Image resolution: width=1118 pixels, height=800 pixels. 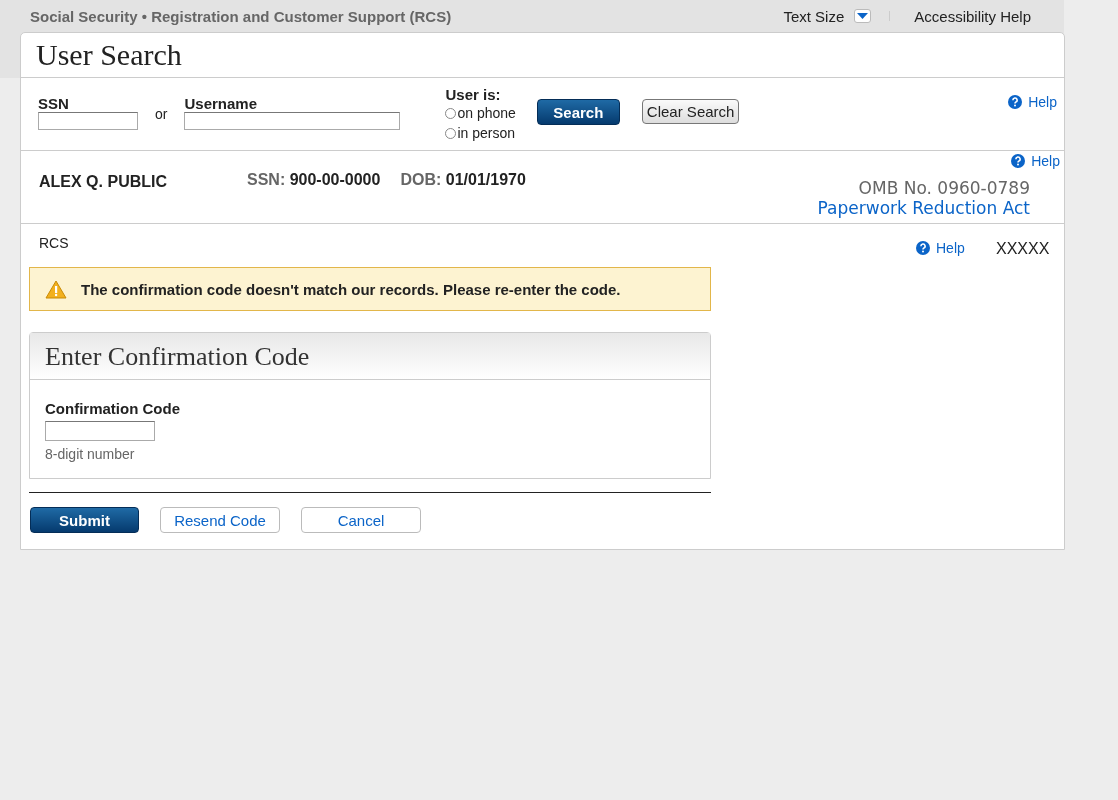 What do you see at coordinates (103, 182) in the screenshot?
I see `person-name: ALEX Q. PUBLIC` at bounding box center [103, 182].